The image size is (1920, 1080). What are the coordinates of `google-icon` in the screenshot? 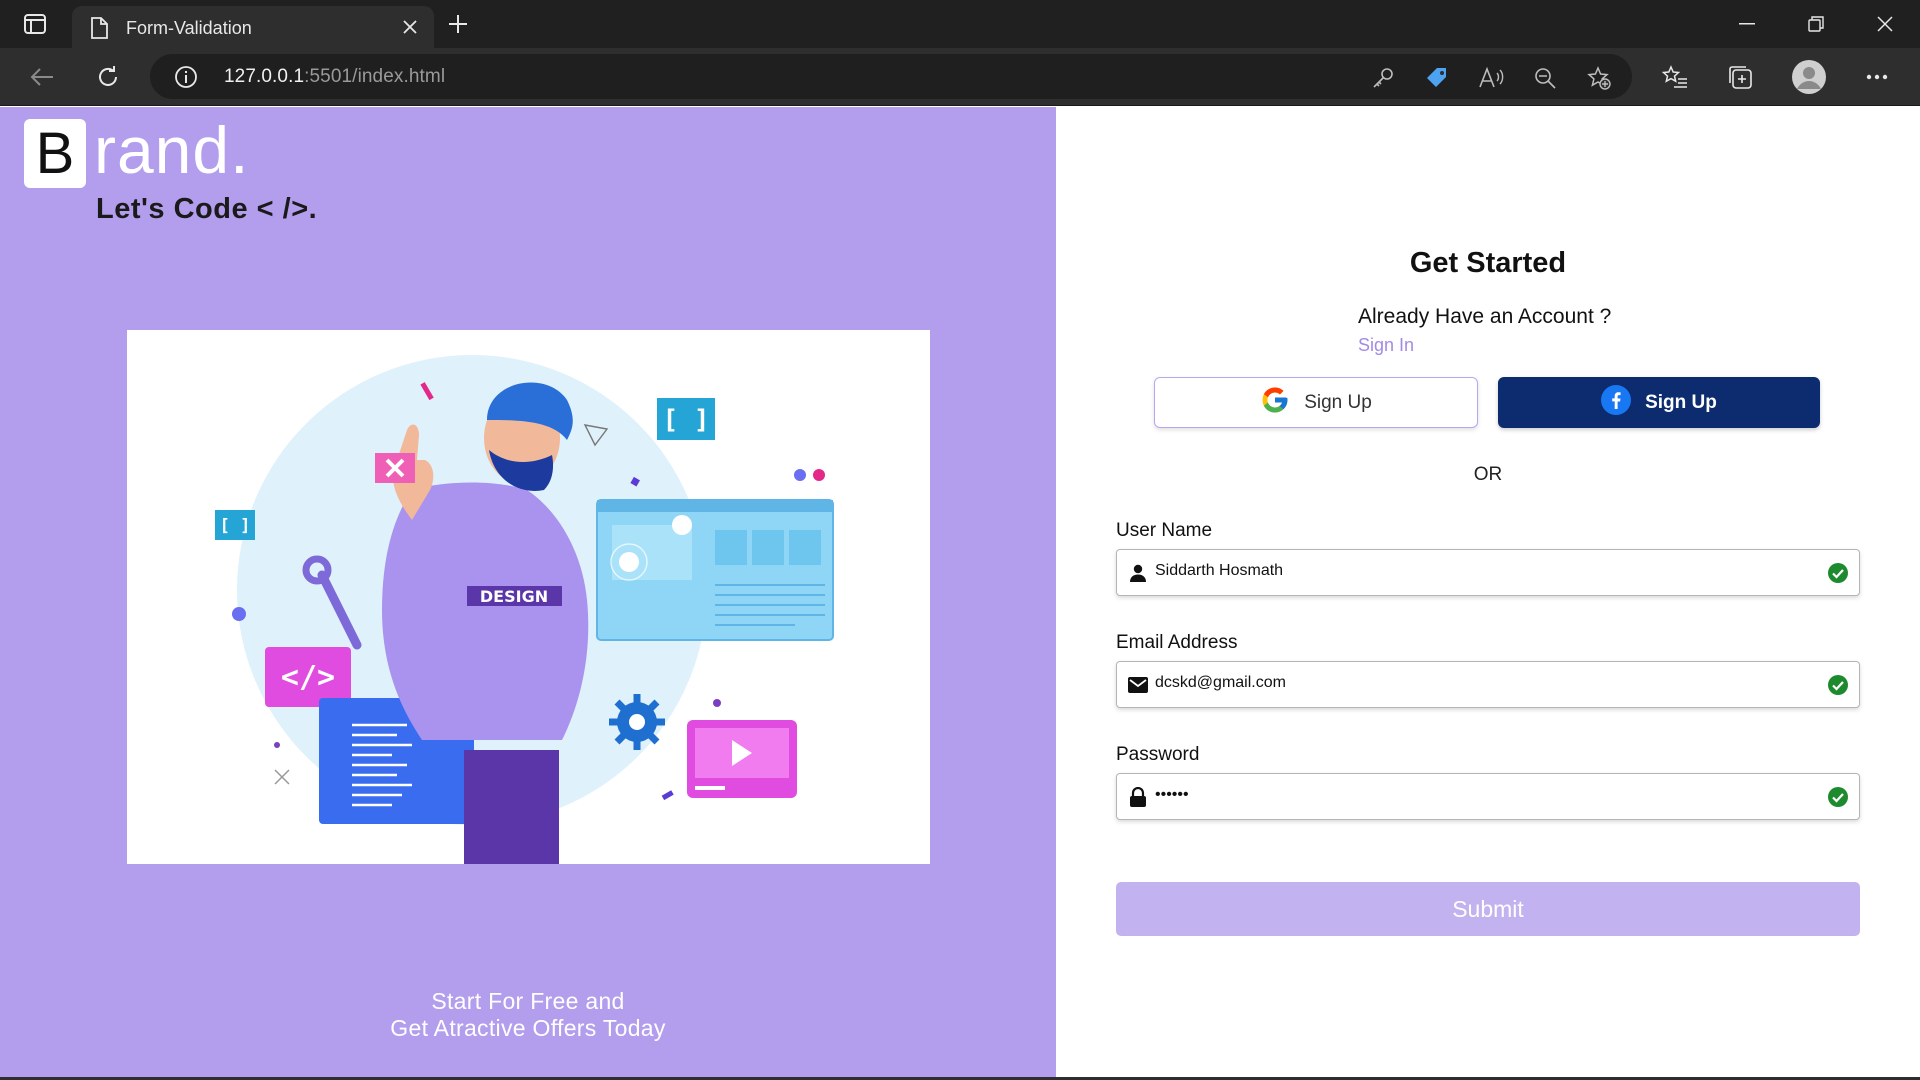 It's located at (1275, 403).